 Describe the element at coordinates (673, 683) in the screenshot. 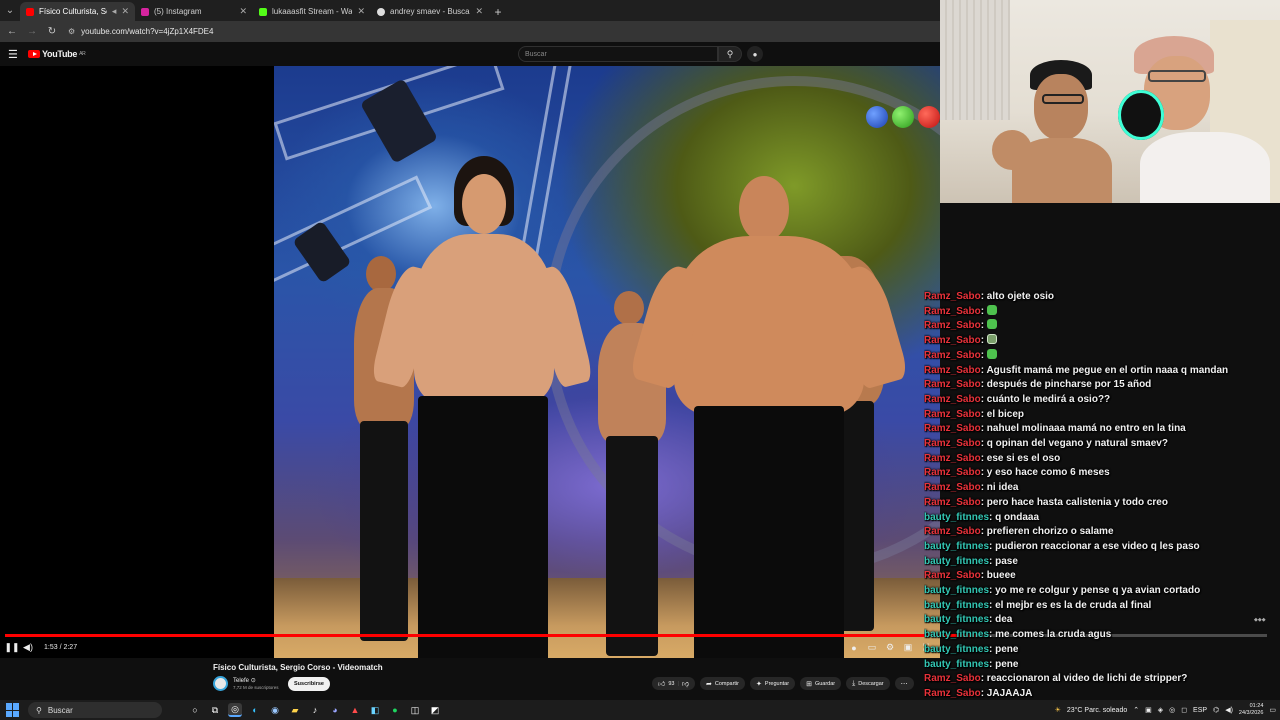

I see `like-button: 👍︎ 93 | 👎︎` at that location.